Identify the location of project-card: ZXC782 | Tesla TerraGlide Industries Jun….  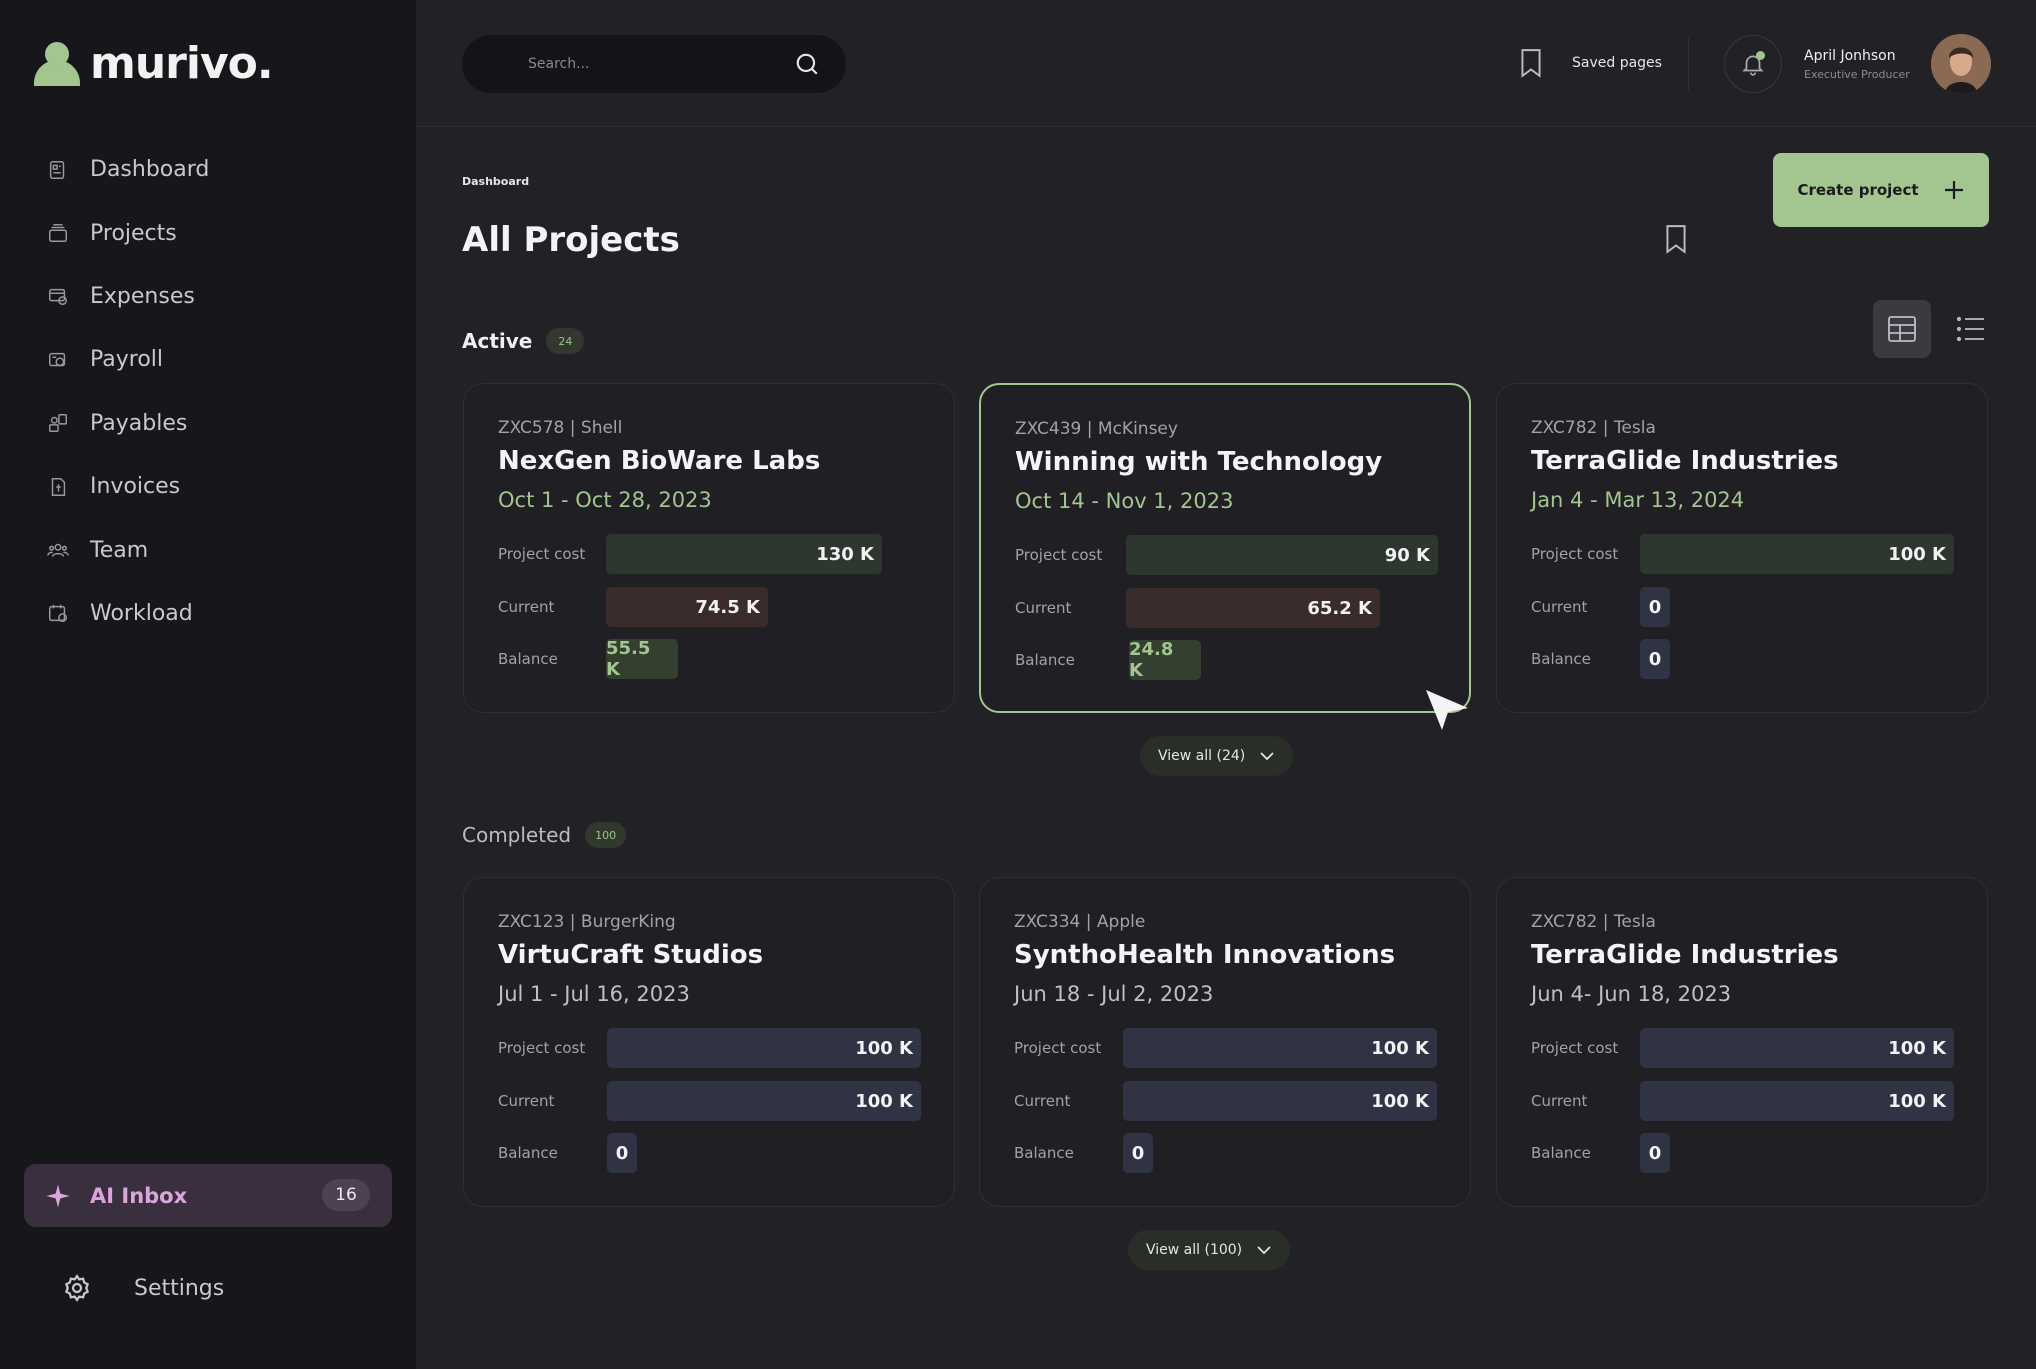
(1742, 1042).